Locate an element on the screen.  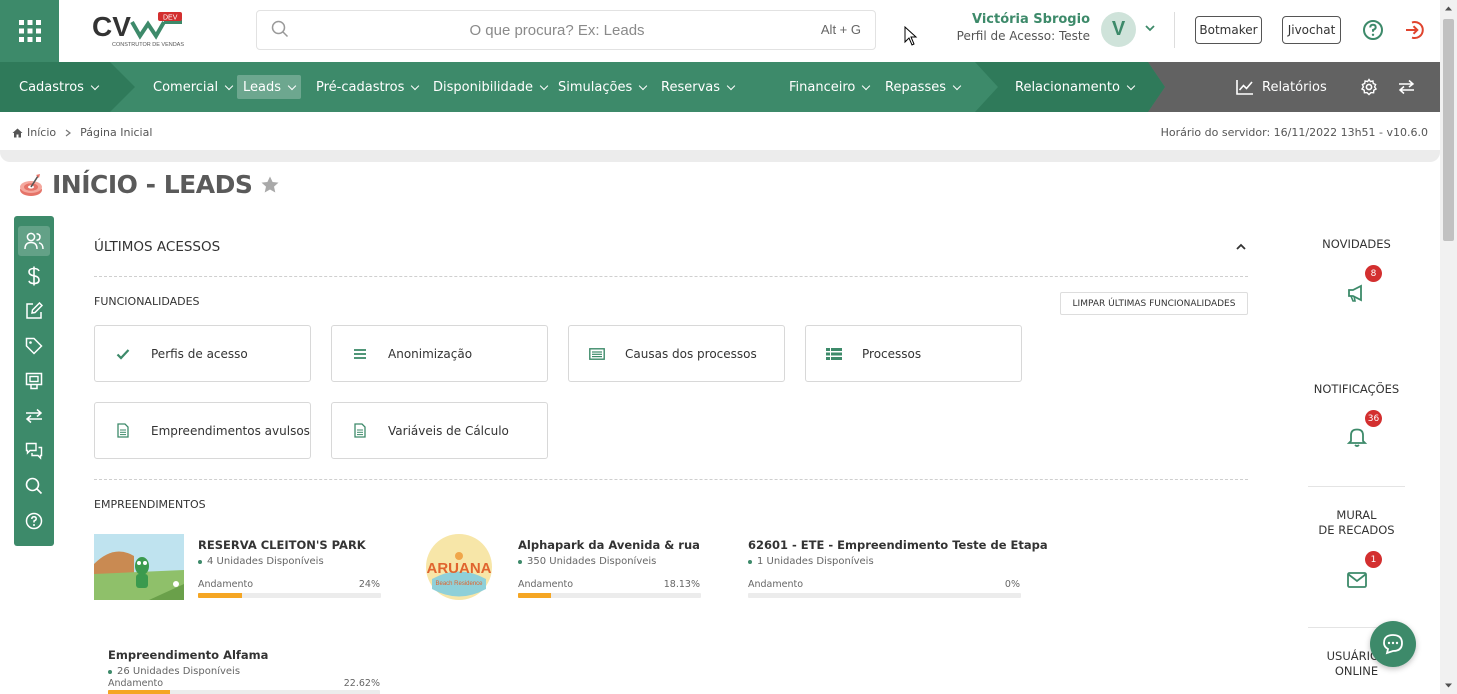
gear-icon is located at coordinates (1369, 87).